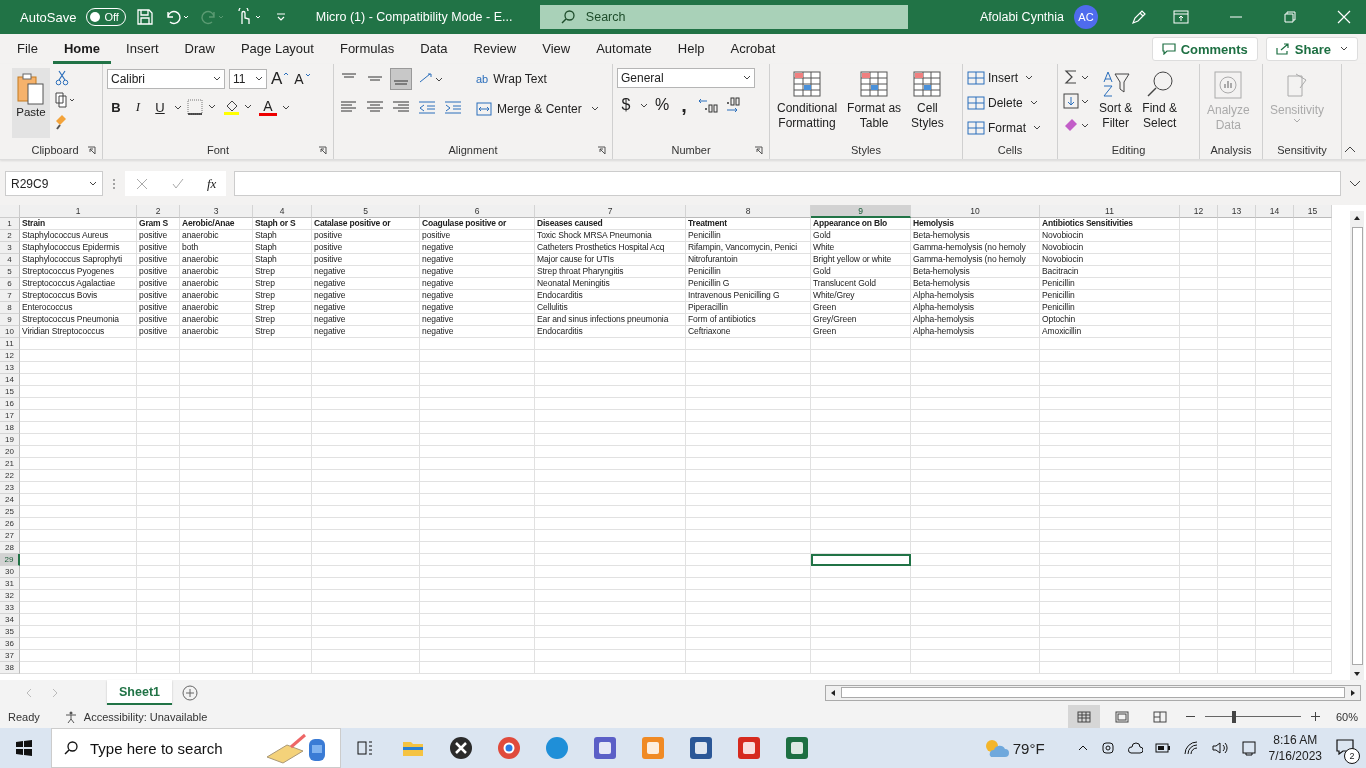 The image size is (1366, 768). Describe the element at coordinates (280, 79) in the screenshot. I see `increase-font-button: A` at that location.